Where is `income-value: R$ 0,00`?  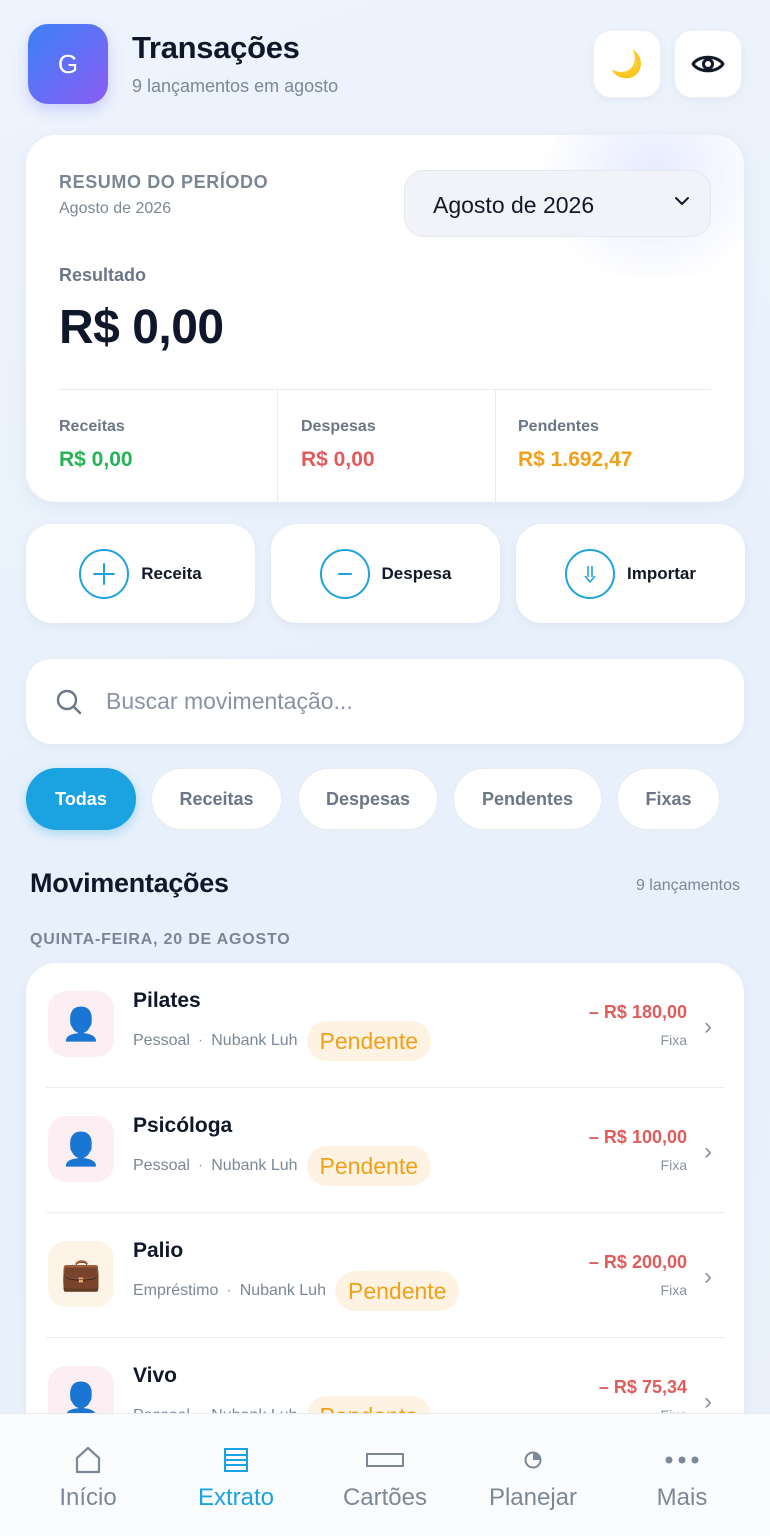
income-value: R$ 0,00 is located at coordinates (96, 459).